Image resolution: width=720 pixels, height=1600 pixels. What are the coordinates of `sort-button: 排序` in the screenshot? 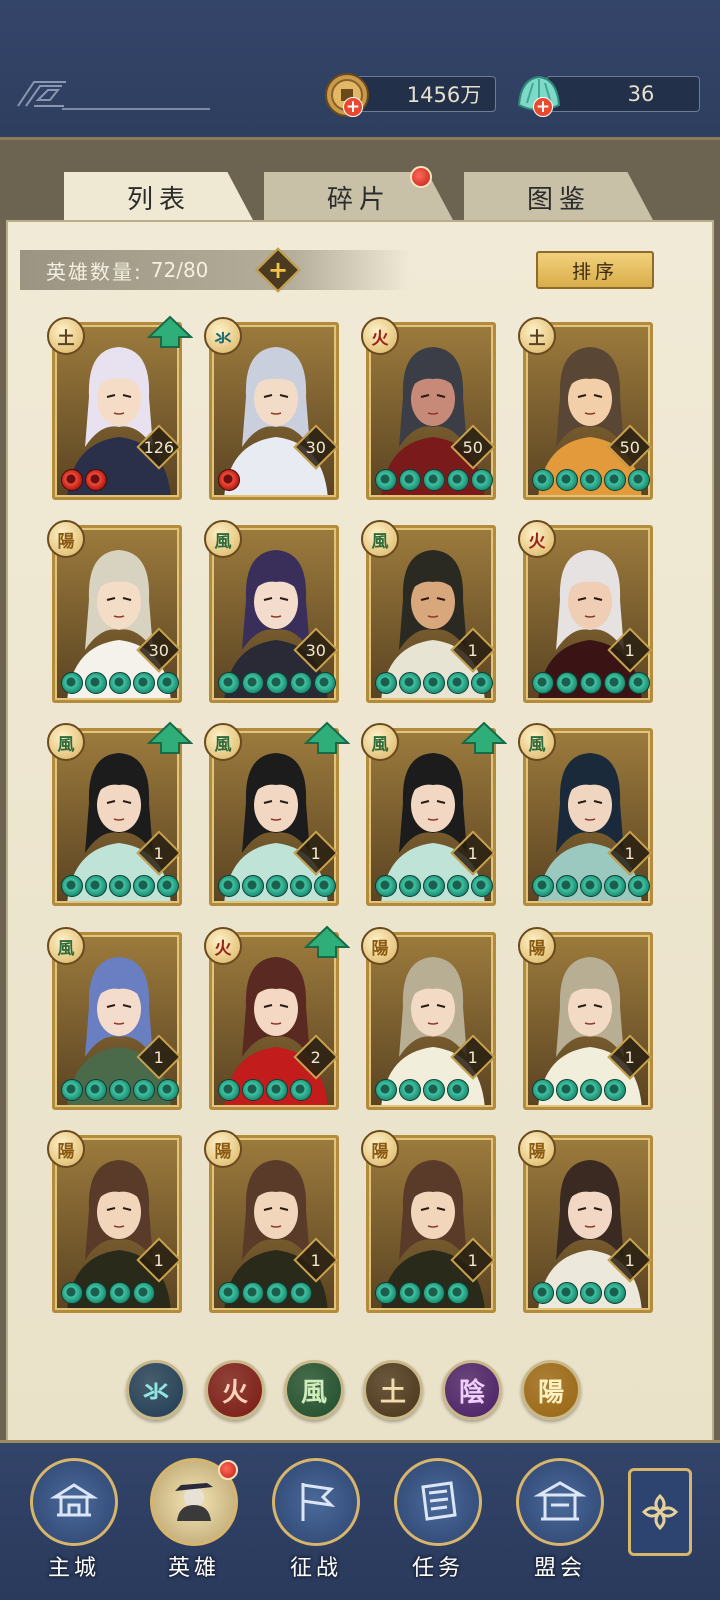 It's located at (595, 270).